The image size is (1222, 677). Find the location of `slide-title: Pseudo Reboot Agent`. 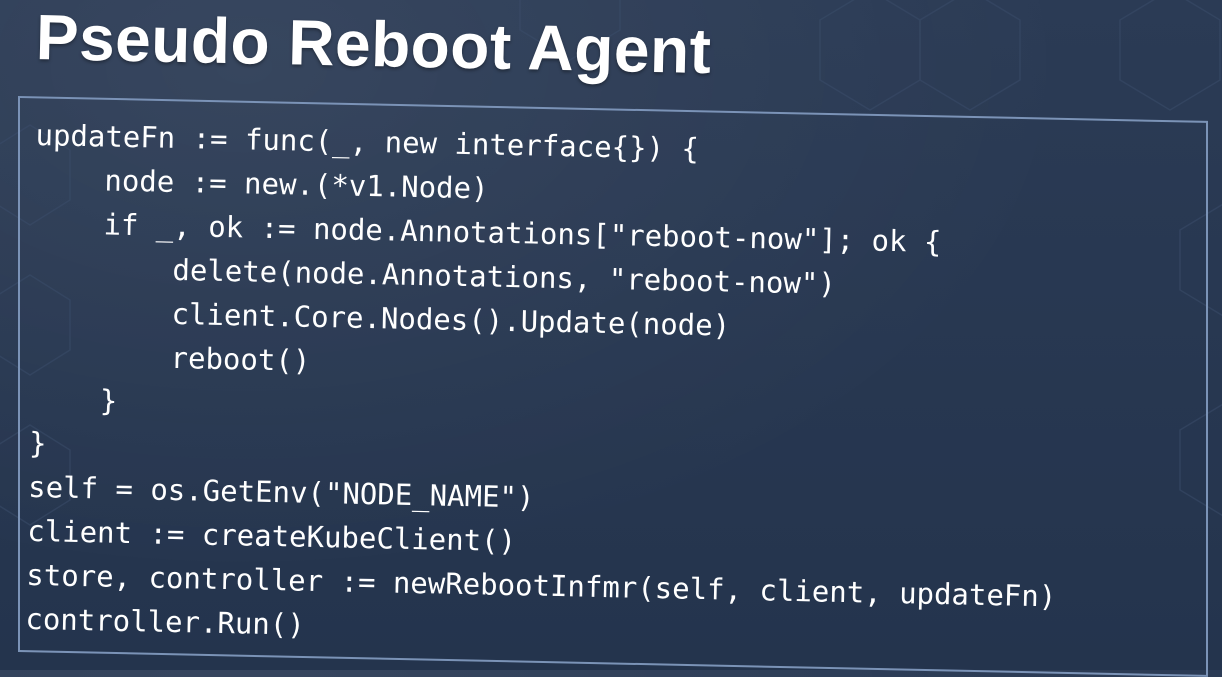

slide-title: Pseudo Reboot Agent is located at coordinates (374, 44).